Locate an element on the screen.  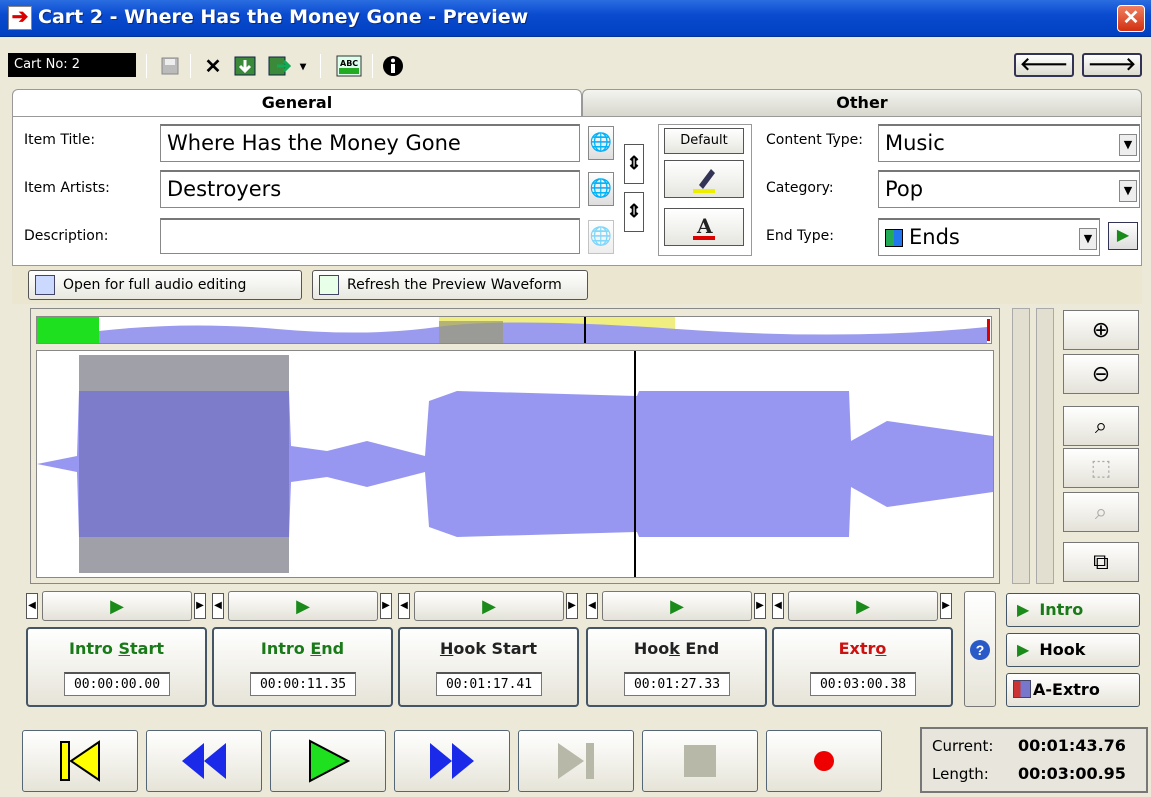
marker-time-field: 00:01:27.33 is located at coordinates (677, 684).